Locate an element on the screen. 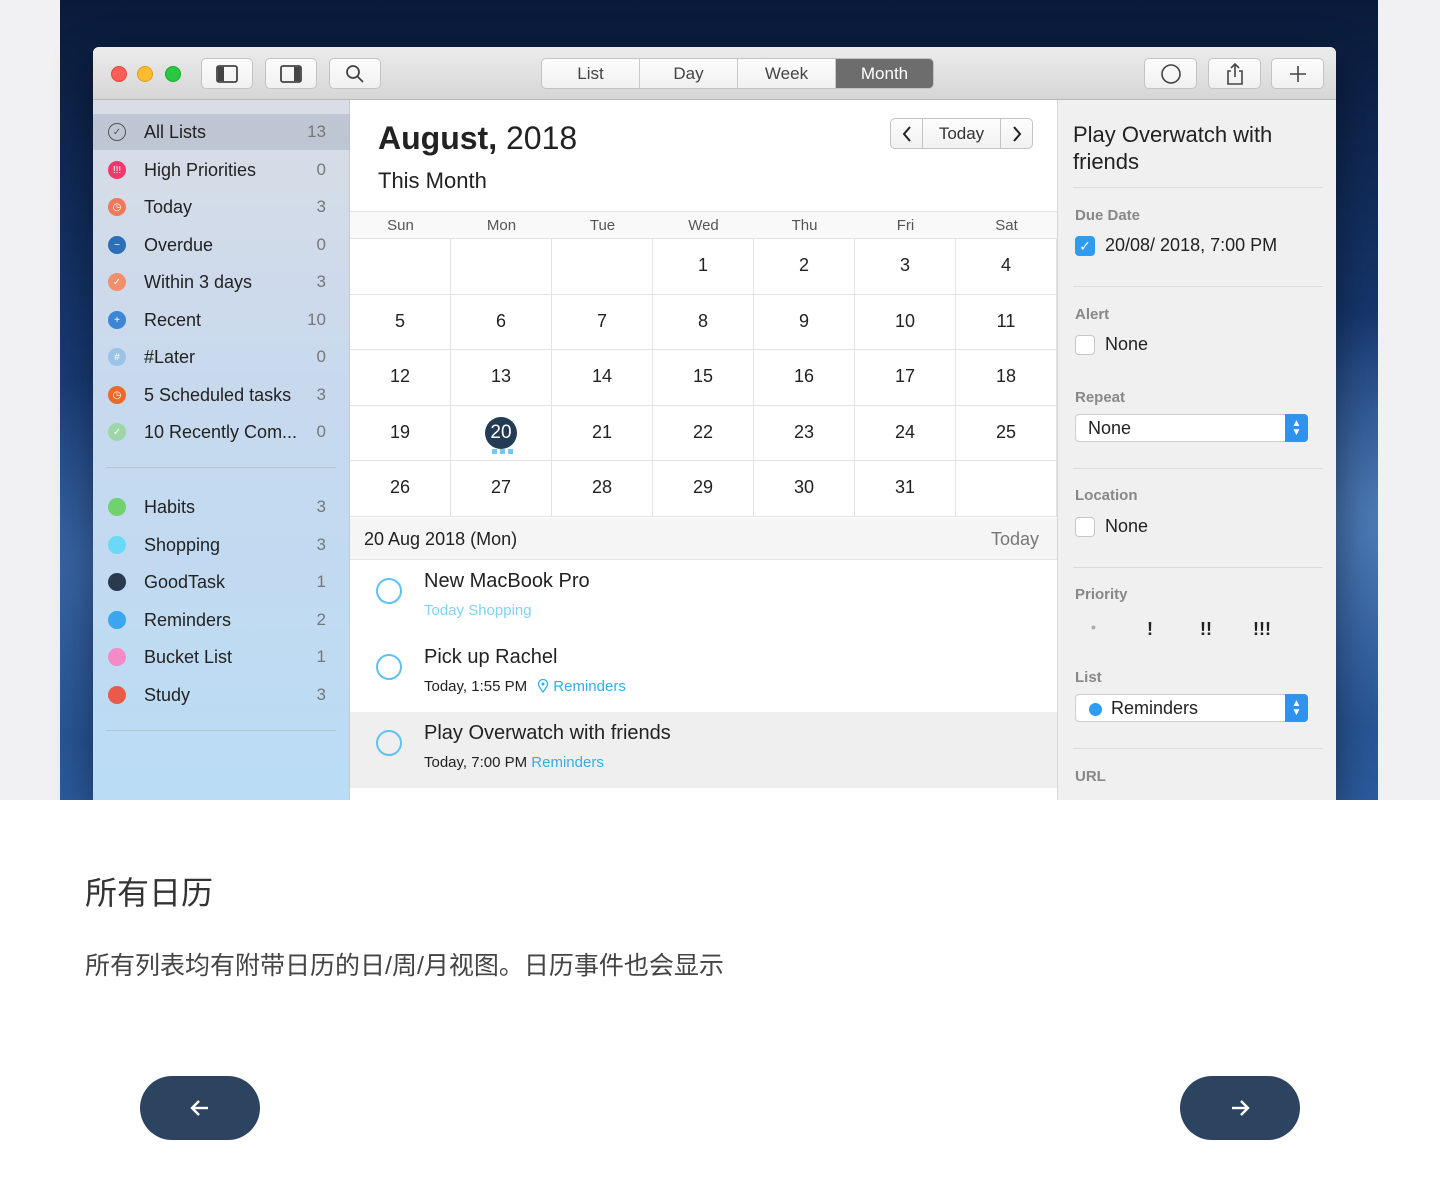 This screenshot has height=1200, width=1440. sidebar-item-overdue: ~ Overdue 0 is located at coordinates (221, 245).